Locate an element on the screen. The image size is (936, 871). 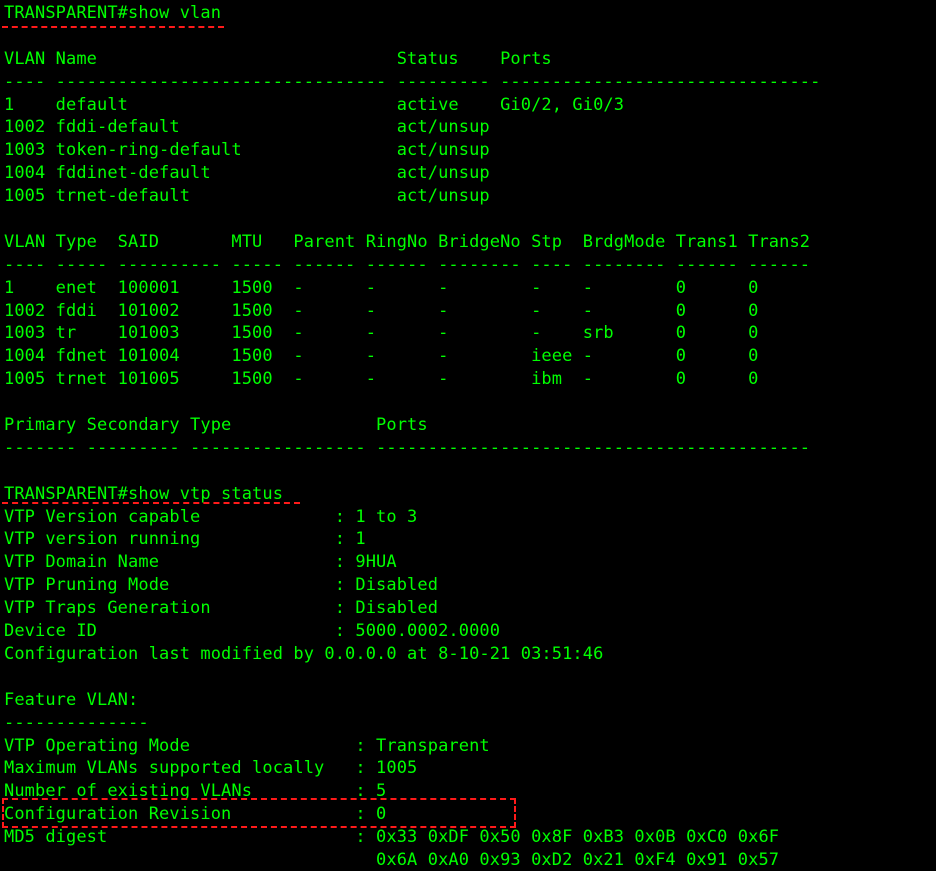
annotation-underline-show-vlan is located at coordinates (113, 27).